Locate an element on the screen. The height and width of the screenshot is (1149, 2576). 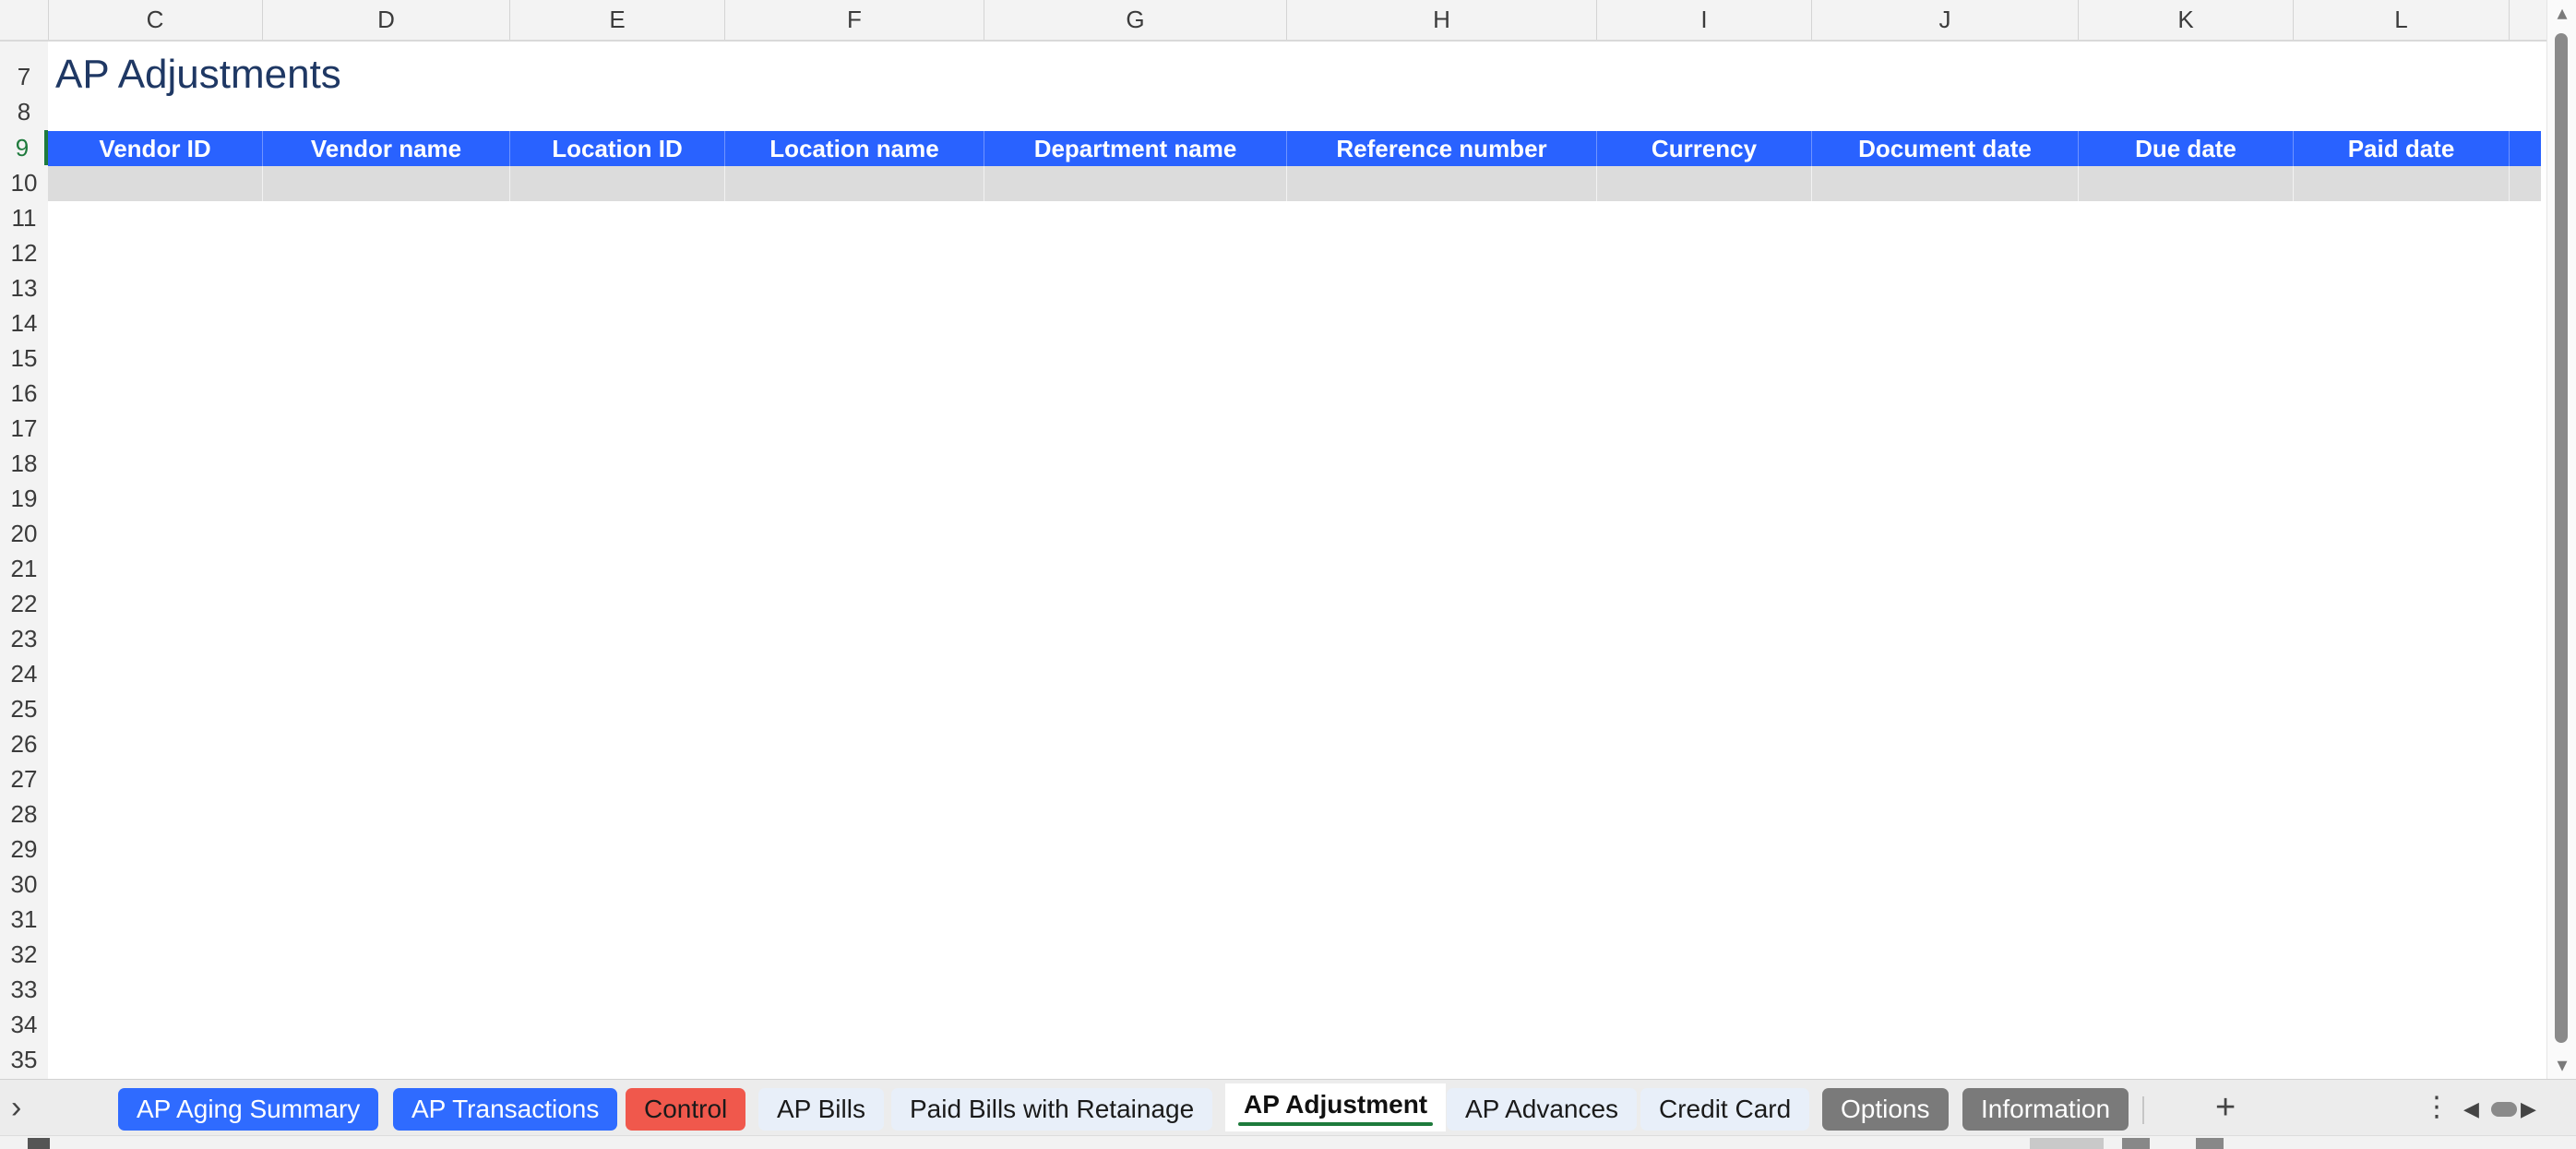
row-header-21: 21 is located at coordinates (24, 568).